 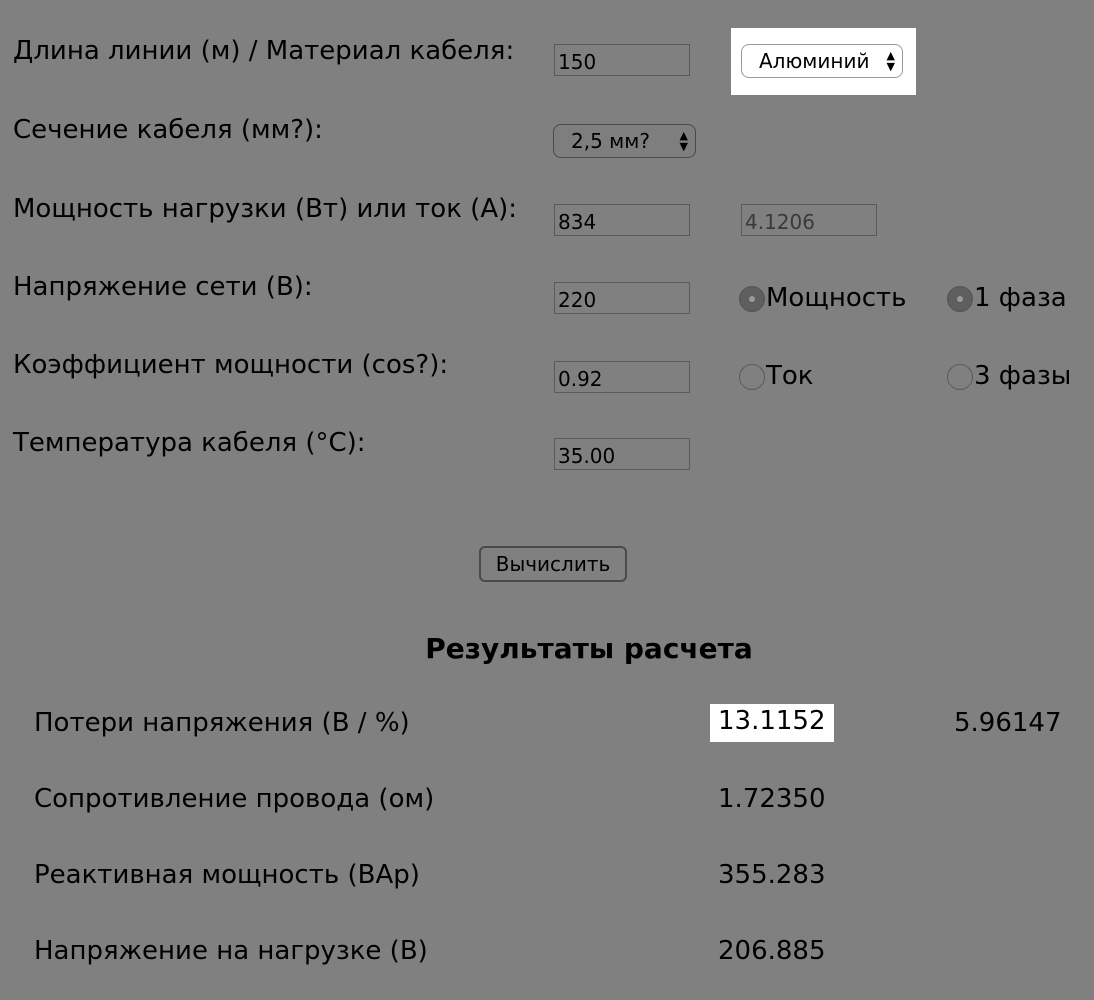 I want to click on radio-current: Ток, so click(x=784, y=377).